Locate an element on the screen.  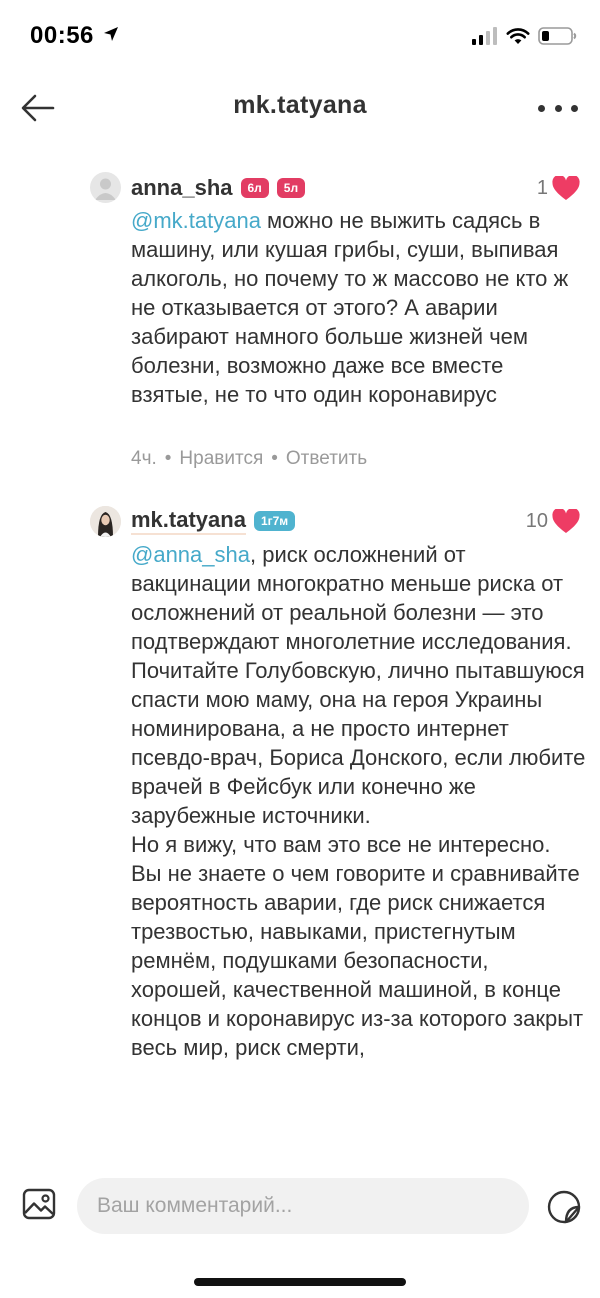
comment-time: 4ч. is located at coordinates (144, 458).